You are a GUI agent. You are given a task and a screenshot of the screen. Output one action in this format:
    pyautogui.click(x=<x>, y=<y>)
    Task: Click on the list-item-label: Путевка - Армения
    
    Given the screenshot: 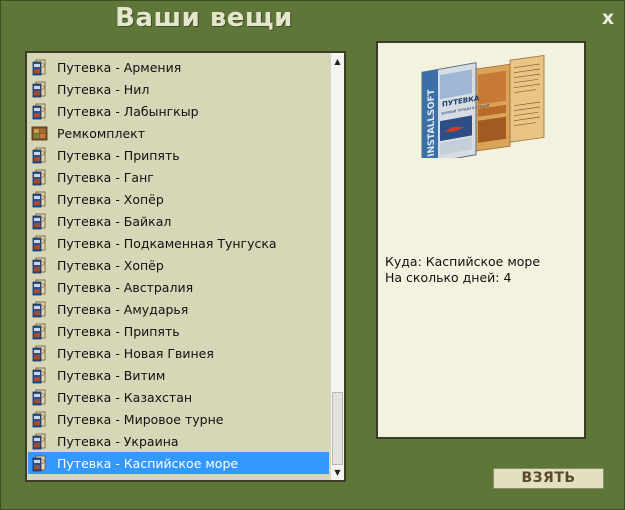 What is the action you would take?
    pyautogui.click(x=119, y=67)
    